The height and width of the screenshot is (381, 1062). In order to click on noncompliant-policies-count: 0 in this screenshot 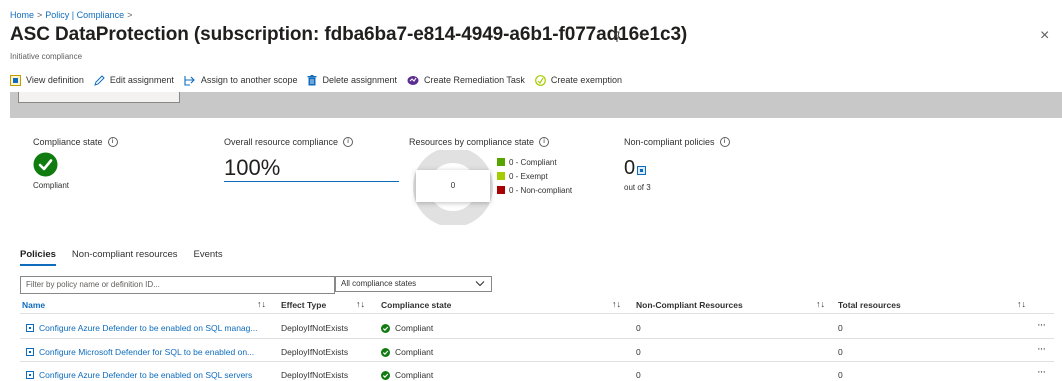, I will do `click(630, 168)`.